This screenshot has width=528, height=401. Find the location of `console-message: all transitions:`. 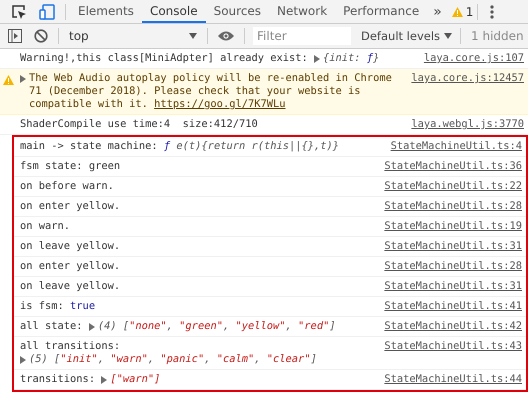

console-message: all transitions: is located at coordinates (70, 346).